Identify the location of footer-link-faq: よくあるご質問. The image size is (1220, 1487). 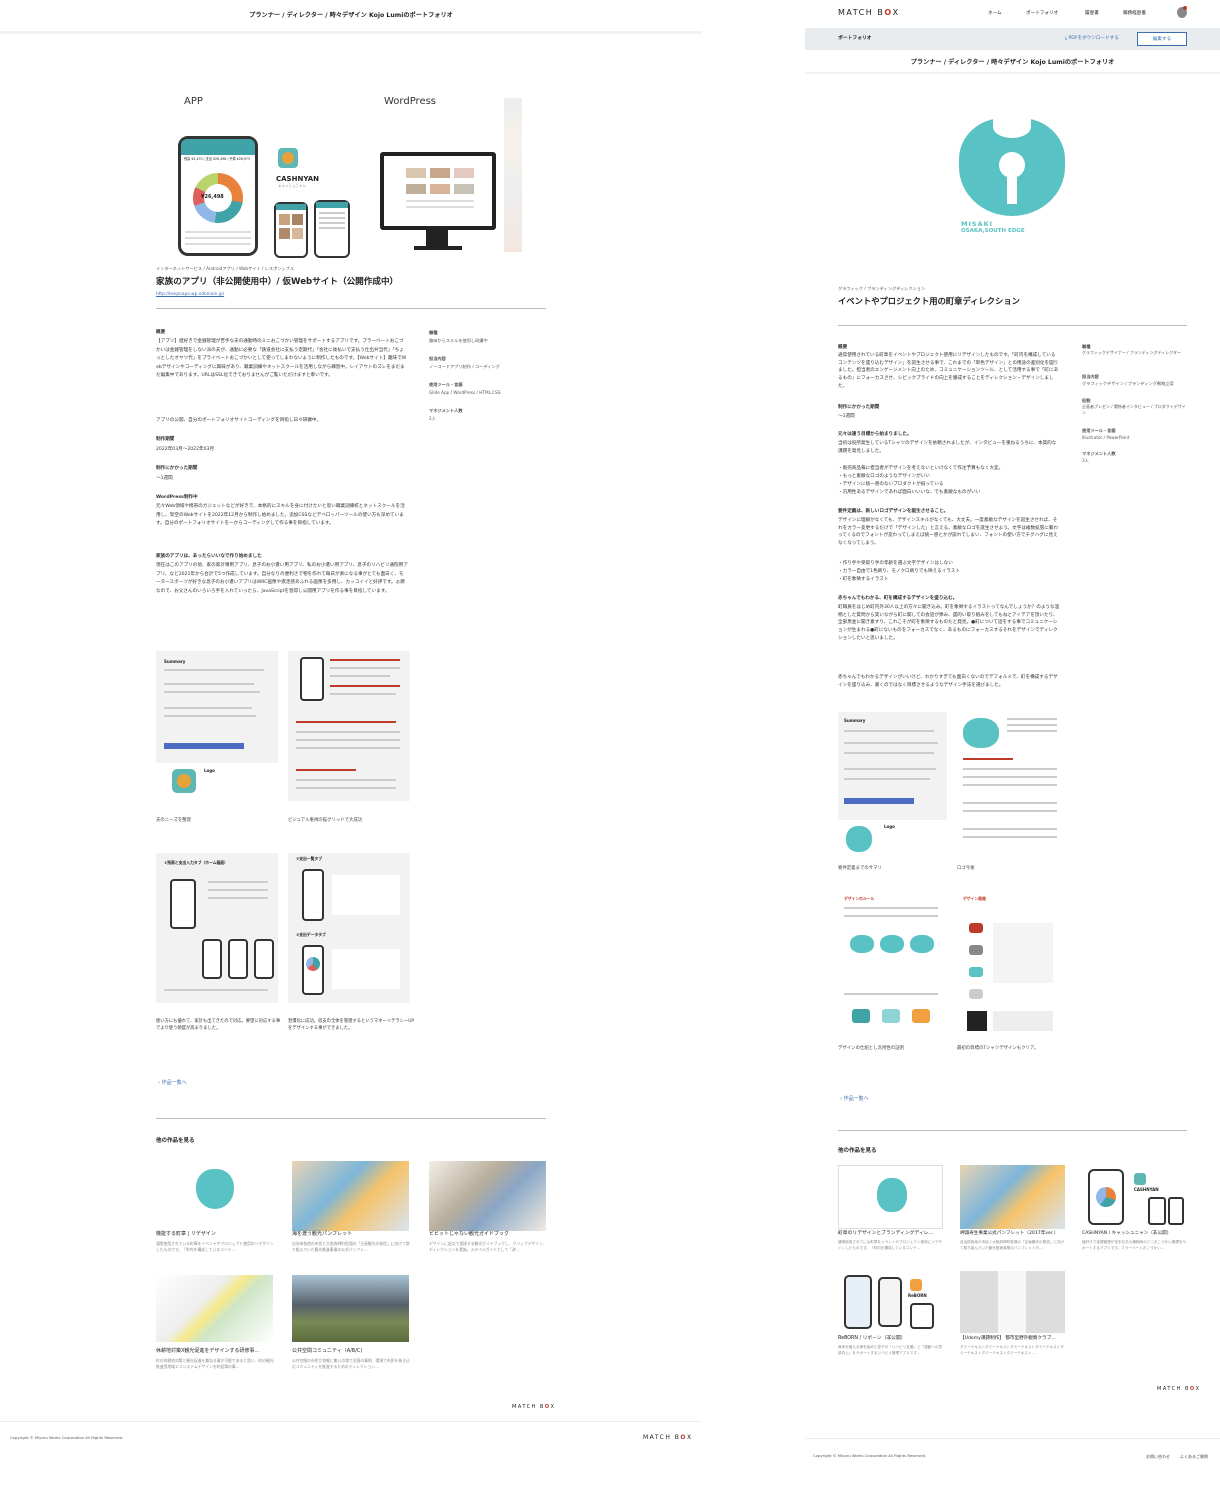
(1194, 1456).